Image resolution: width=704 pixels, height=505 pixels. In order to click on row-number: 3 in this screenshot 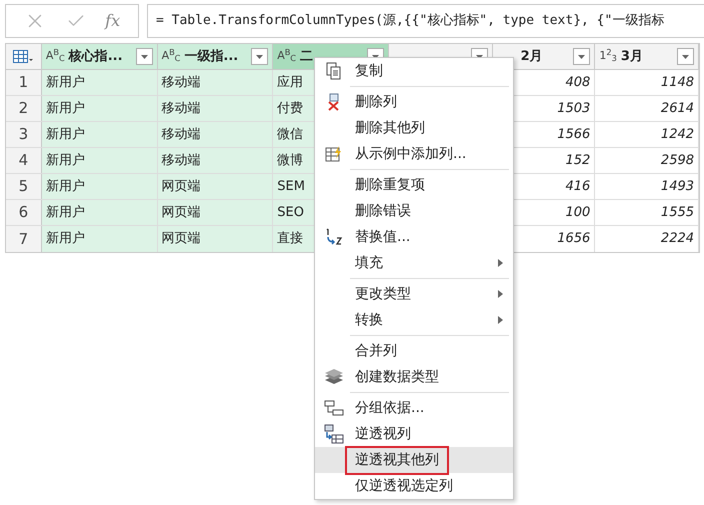, I will do `click(24, 134)`.